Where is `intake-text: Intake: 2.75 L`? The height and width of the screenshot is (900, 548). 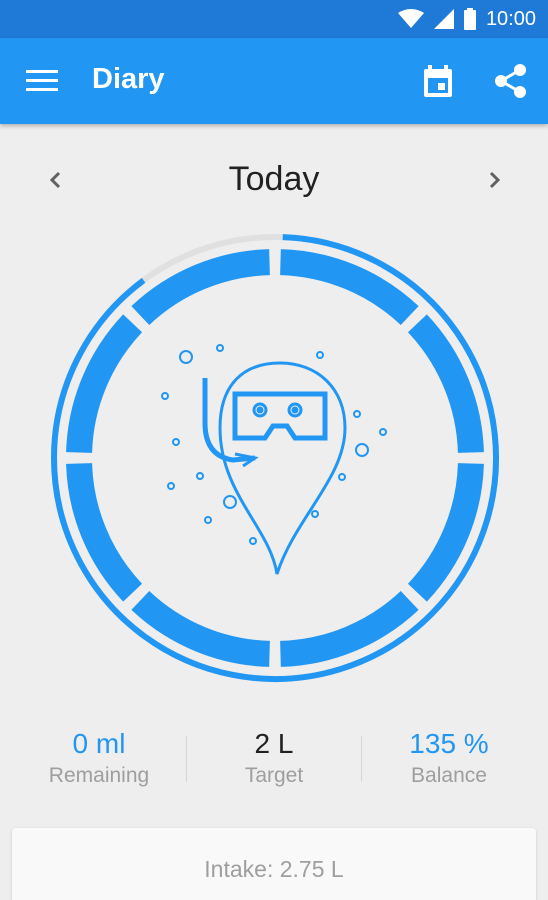
intake-text: Intake: 2.75 L is located at coordinates (274, 869).